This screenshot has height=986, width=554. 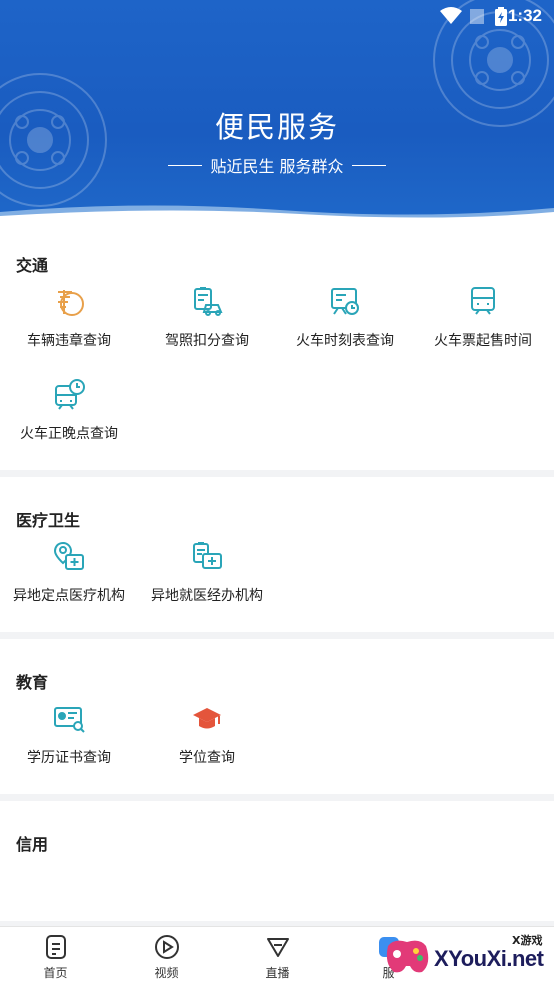 What do you see at coordinates (524, 15) in the screenshot?
I see `status-time: 1:32` at bounding box center [524, 15].